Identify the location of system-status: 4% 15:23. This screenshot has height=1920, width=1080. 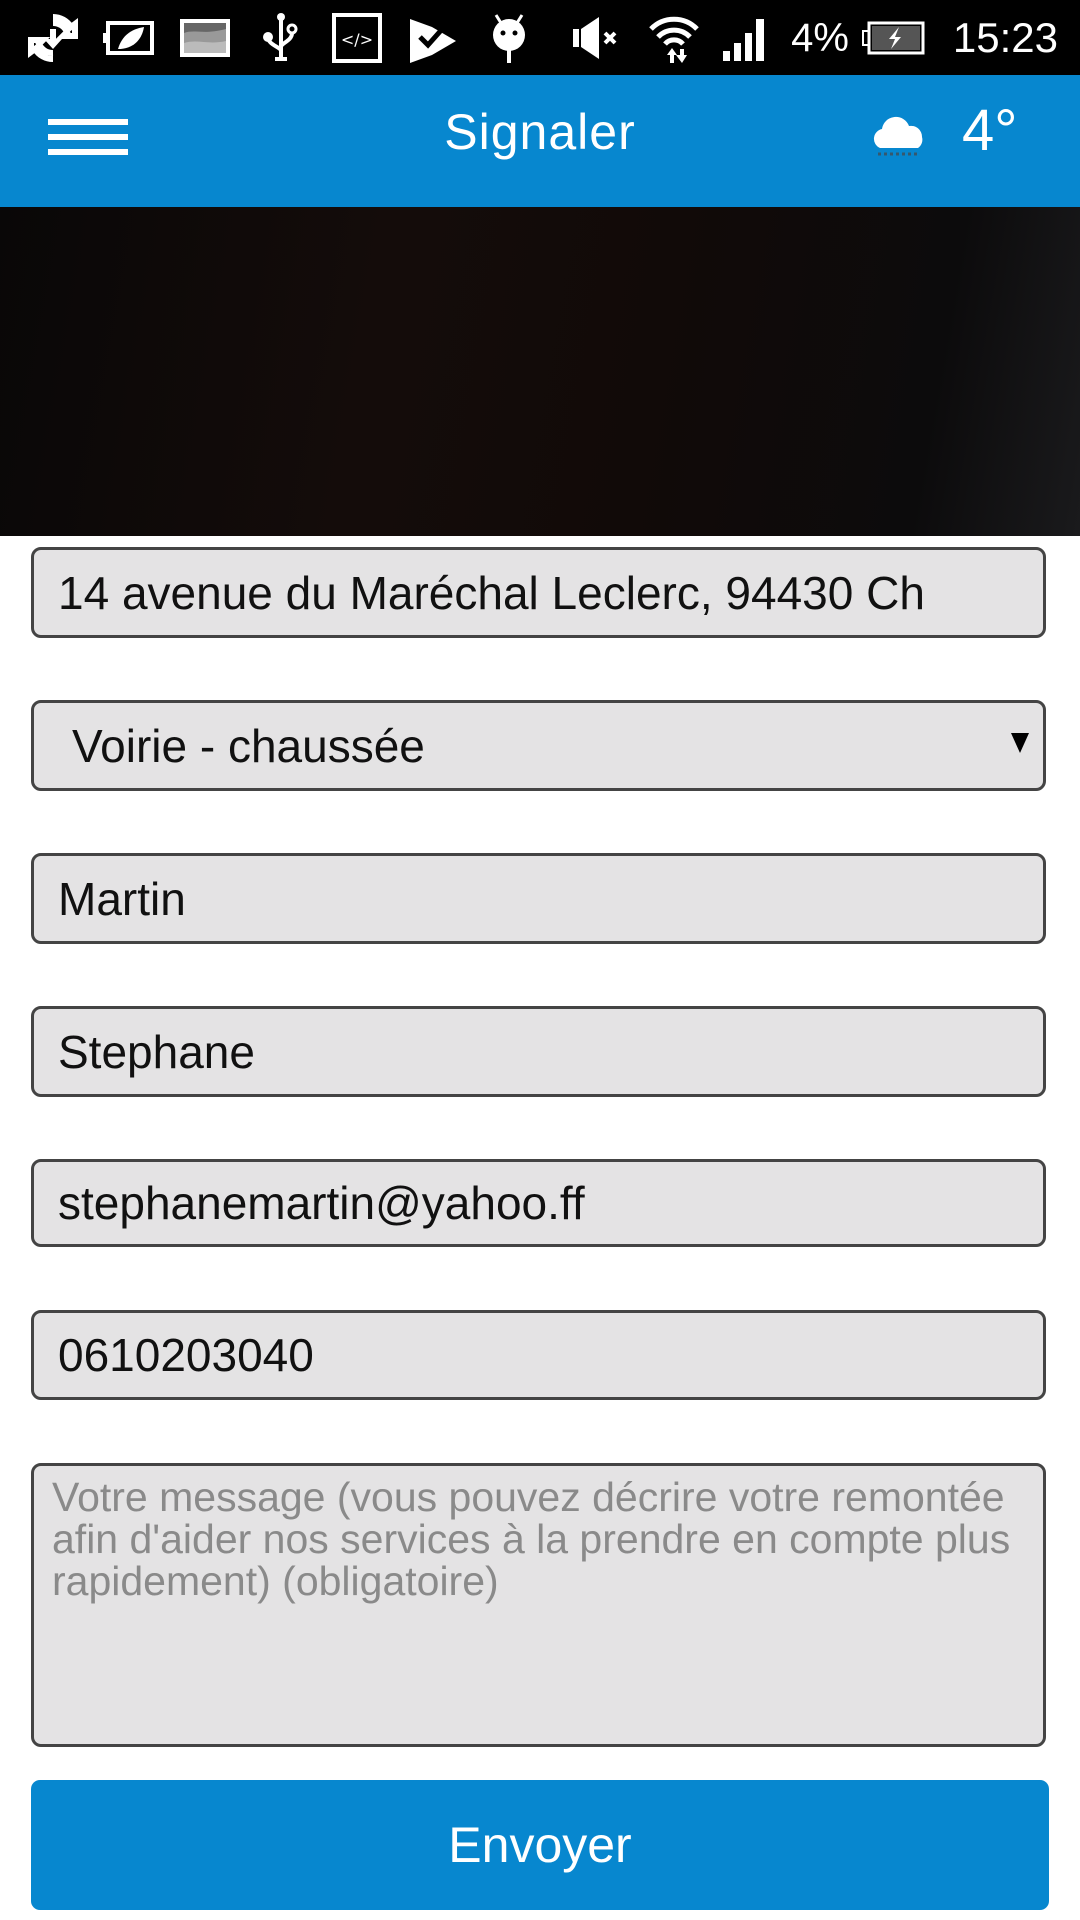
(814, 38).